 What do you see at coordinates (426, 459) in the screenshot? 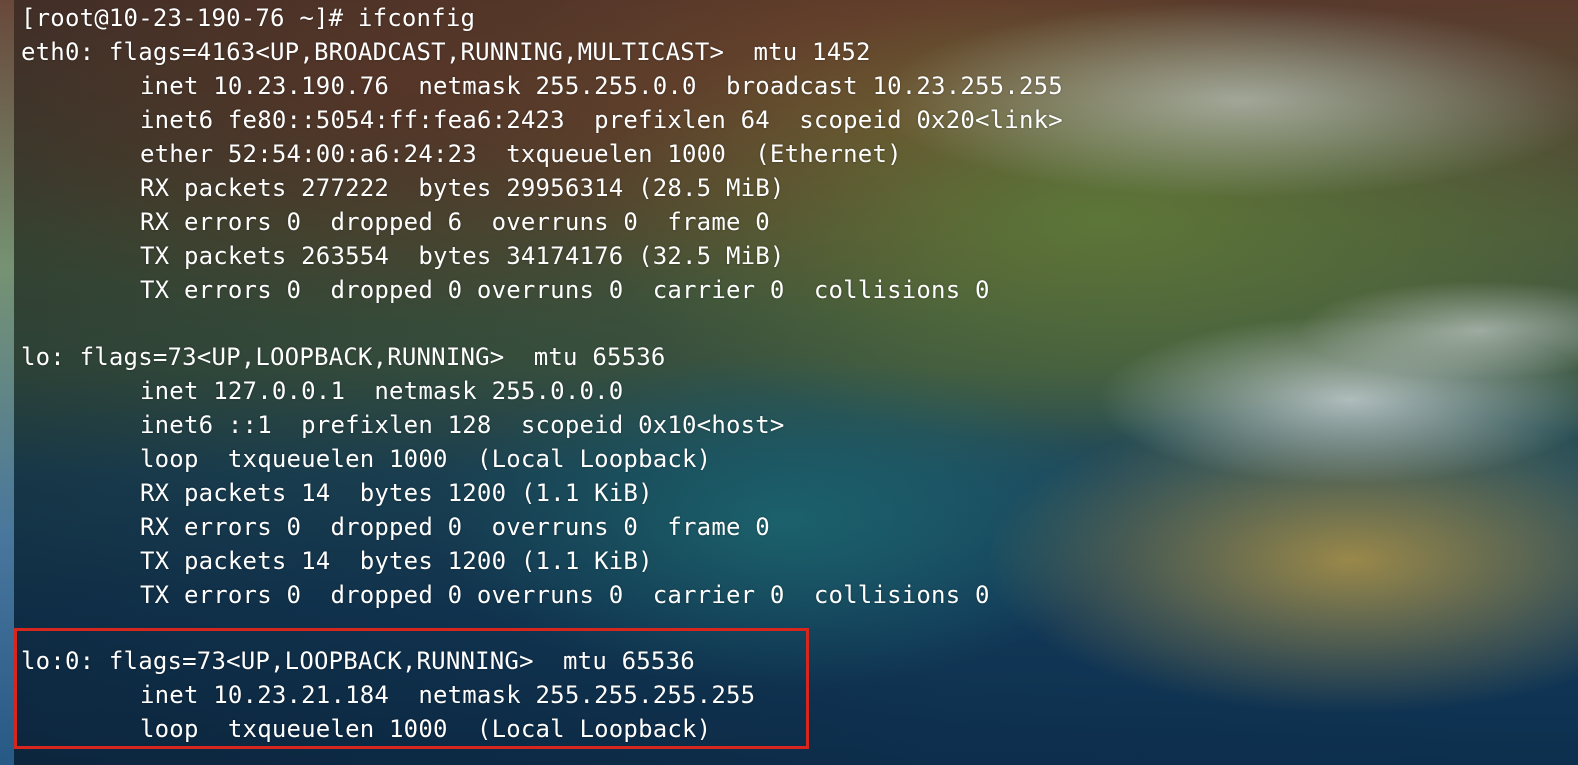
I see `lo-line: loop txqueuelen 1000 (Local Loopback)` at bounding box center [426, 459].